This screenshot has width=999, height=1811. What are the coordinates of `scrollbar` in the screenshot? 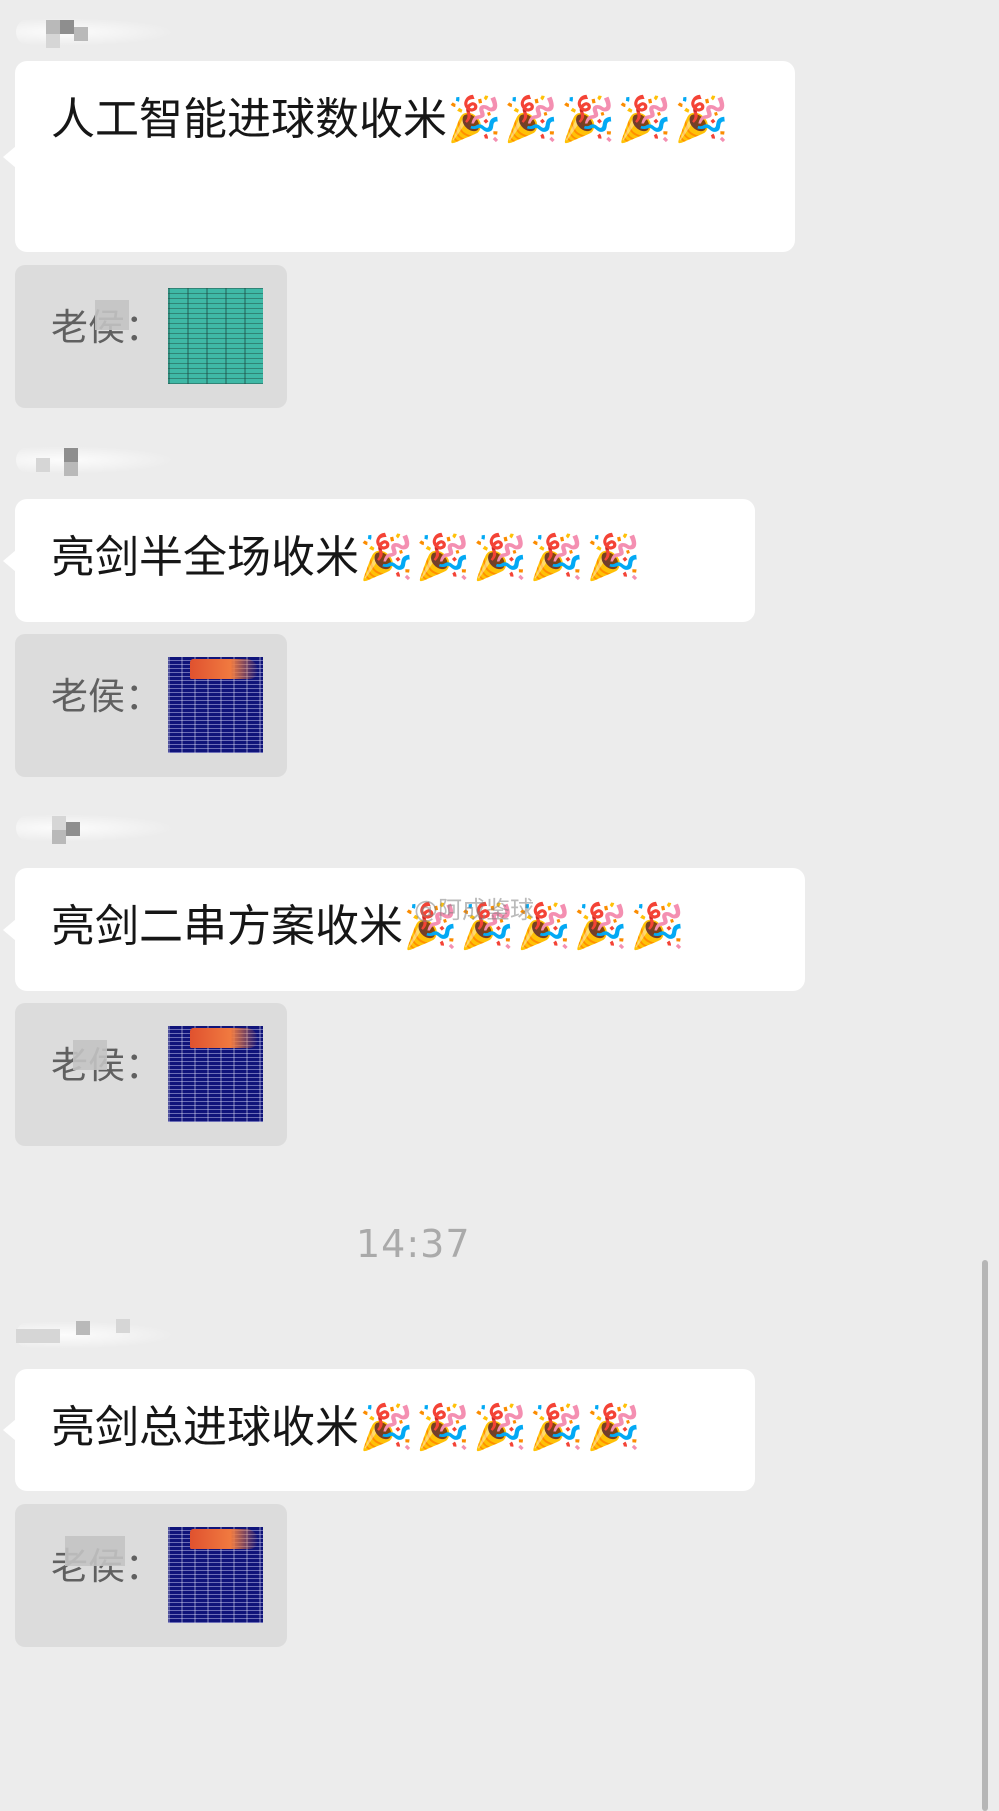 It's located at (985, 1535).